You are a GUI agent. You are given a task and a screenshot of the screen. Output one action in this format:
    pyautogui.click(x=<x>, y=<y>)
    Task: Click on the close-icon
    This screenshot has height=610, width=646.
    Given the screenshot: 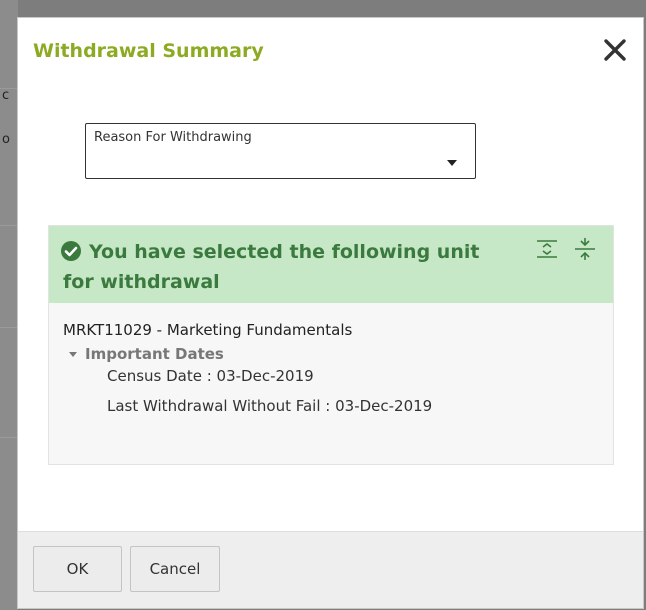 What is the action you would take?
    pyautogui.click(x=615, y=50)
    